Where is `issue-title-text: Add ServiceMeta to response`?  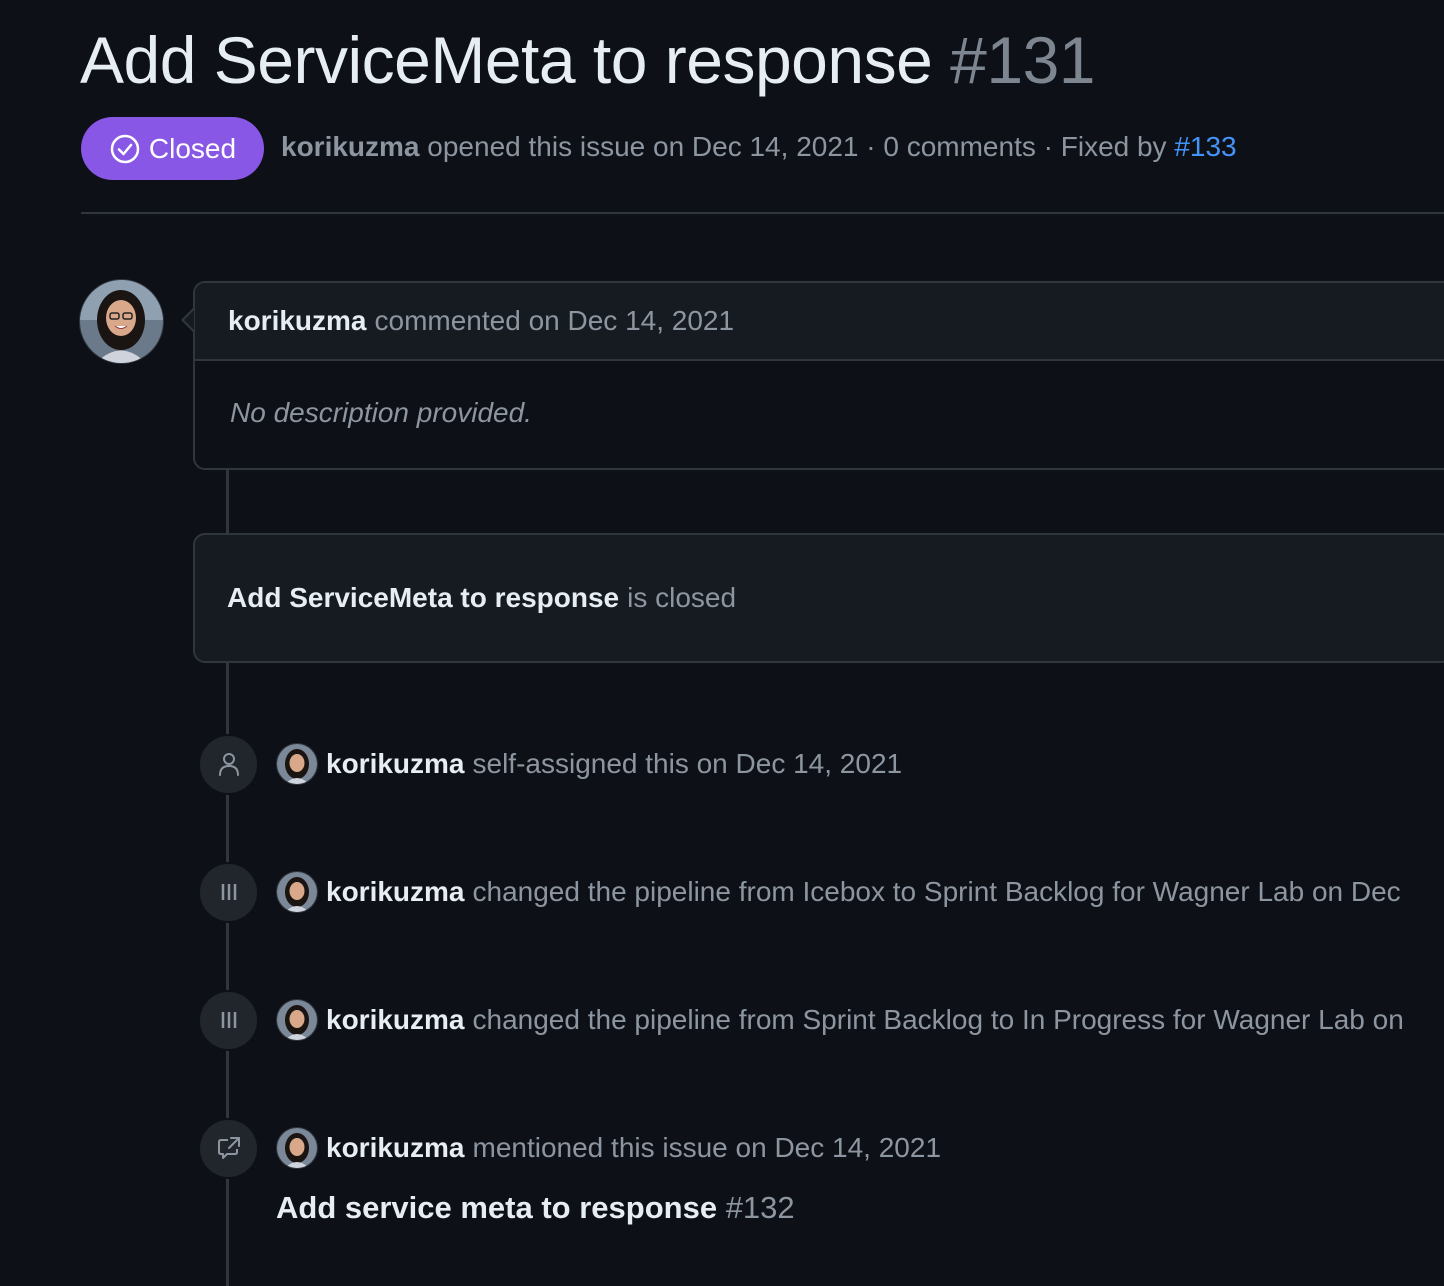 issue-title-text: Add ServiceMeta to response is located at coordinates (506, 60).